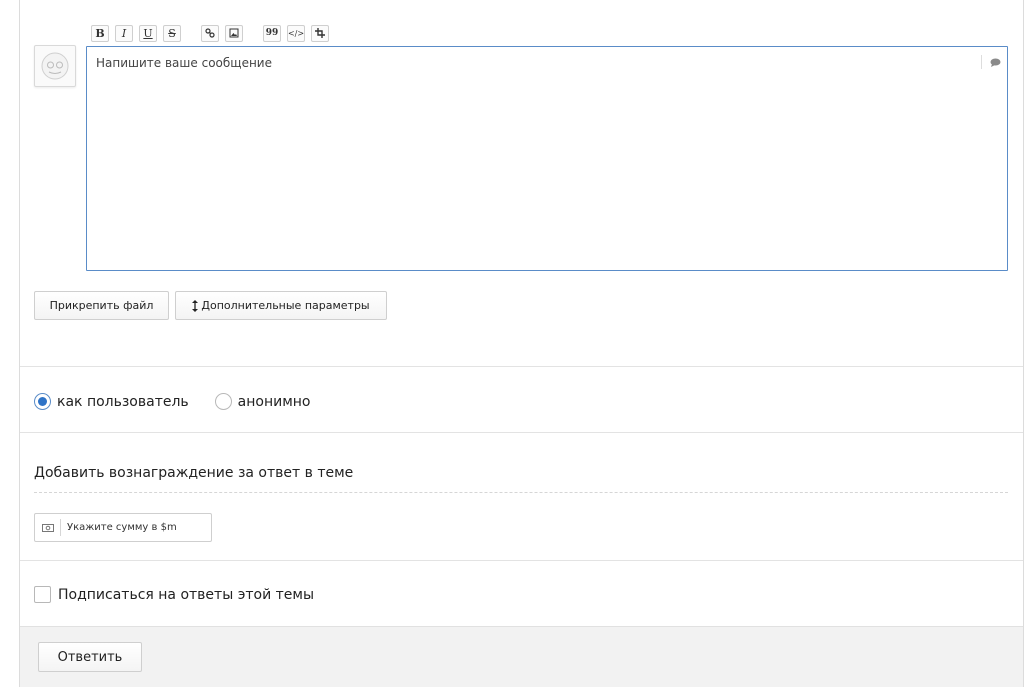 Image resolution: width=1024 pixels, height=687 pixels. What do you see at coordinates (195, 305) in the screenshot?
I see `resize-vertical-icon` at bounding box center [195, 305].